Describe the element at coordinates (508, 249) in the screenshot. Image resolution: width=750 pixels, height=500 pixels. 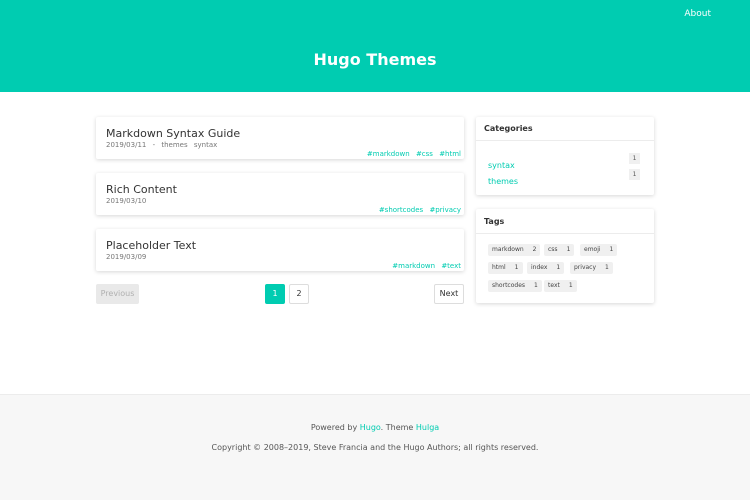
I see `tag-name: markdown` at that location.